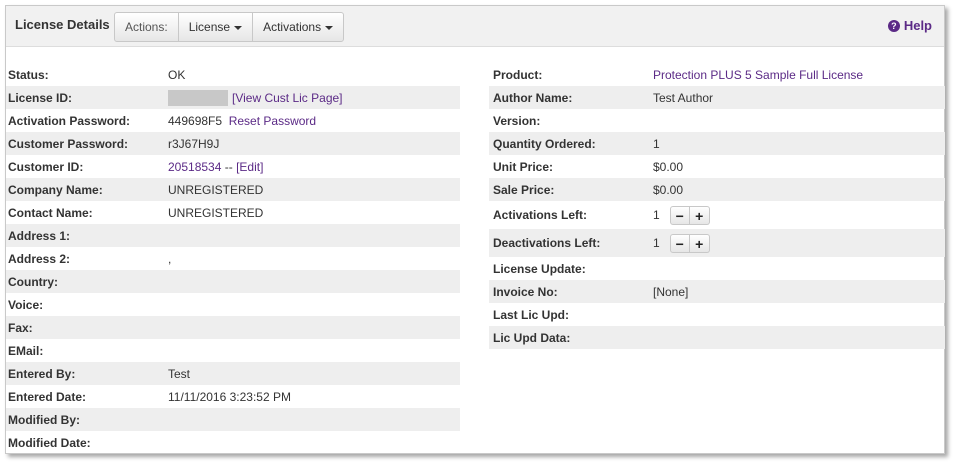 This screenshot has width=956, height=464. I want to click on help-link: ? Help, so click(909, 25).